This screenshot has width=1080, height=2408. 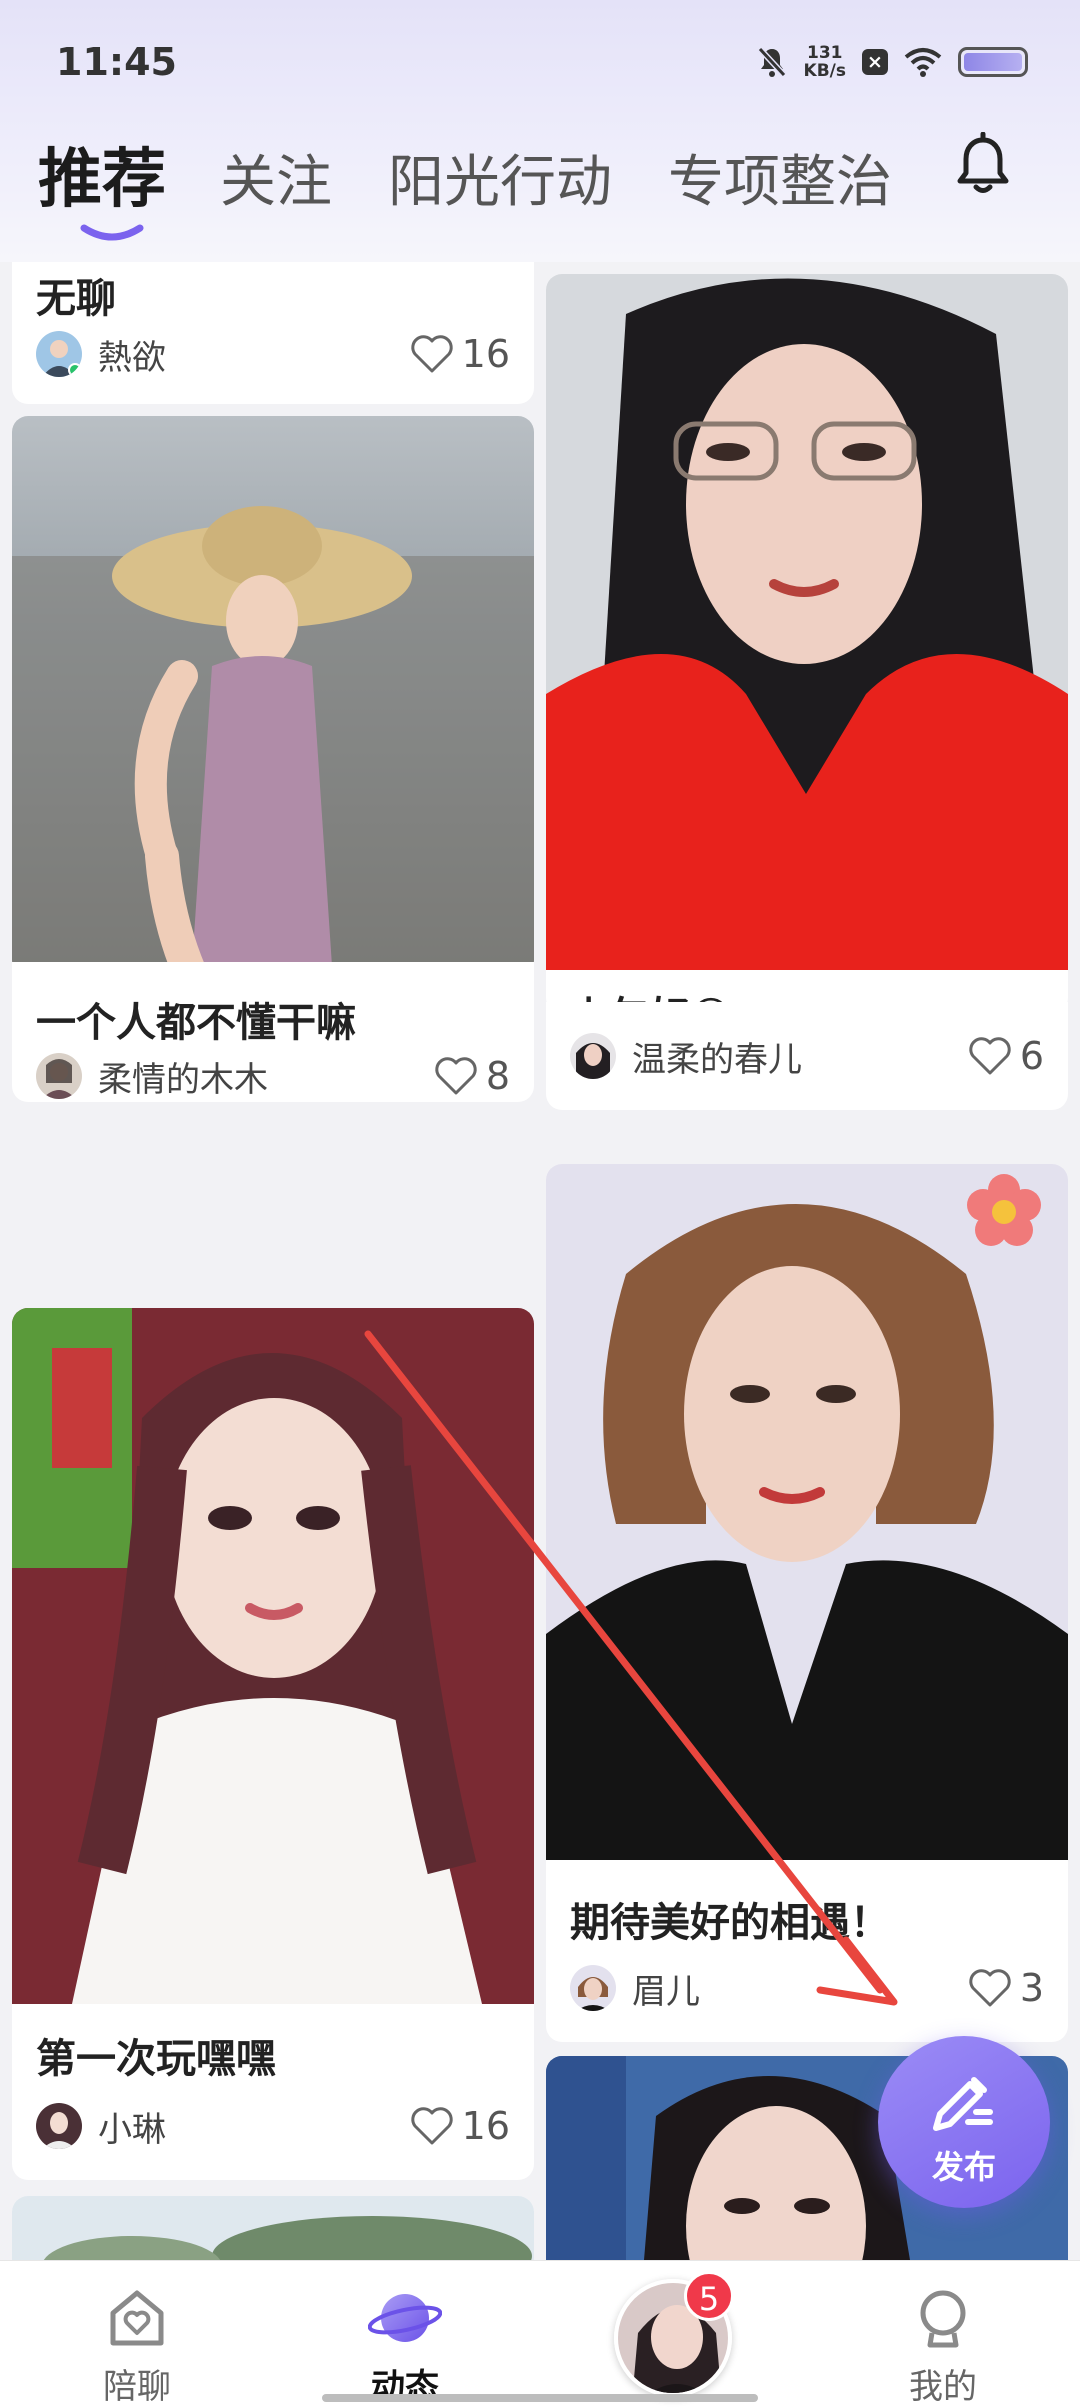 What do you see at coordinates (875, 62) in the screenshot?
I see `app-notice-icon: ×` at bounding box center [875, 62].